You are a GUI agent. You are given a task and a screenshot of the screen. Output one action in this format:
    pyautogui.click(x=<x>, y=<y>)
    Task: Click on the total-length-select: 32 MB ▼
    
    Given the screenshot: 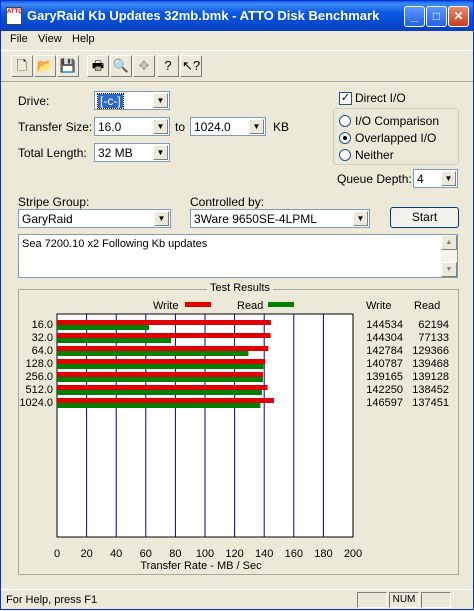 What is the action you would take?
    pyautogui.click(x=132, y=152)
    